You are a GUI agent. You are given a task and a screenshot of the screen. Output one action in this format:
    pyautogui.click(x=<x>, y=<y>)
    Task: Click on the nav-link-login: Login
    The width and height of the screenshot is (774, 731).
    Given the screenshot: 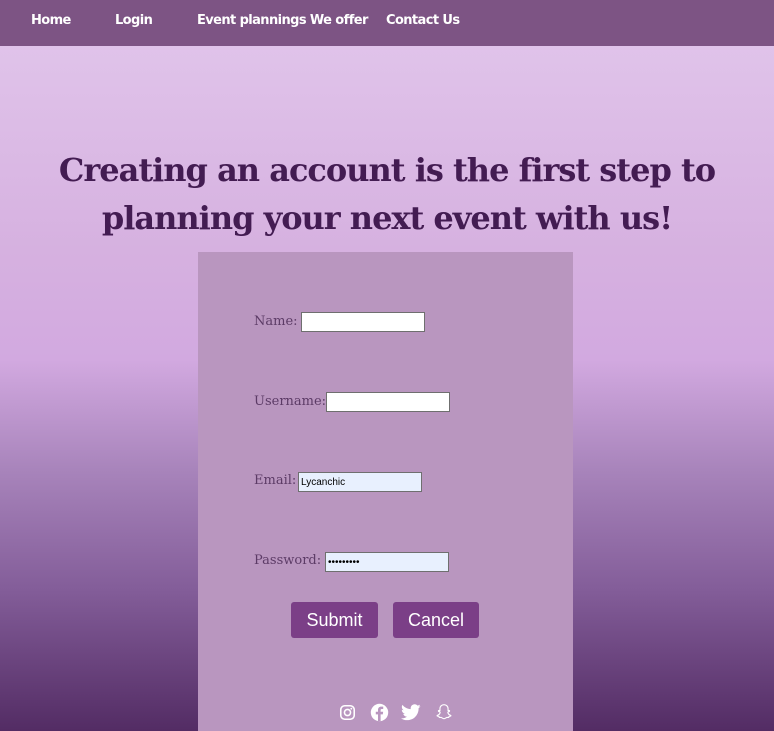 What is the action you would take?
    pyautogui.click(x=134, y=20)
    